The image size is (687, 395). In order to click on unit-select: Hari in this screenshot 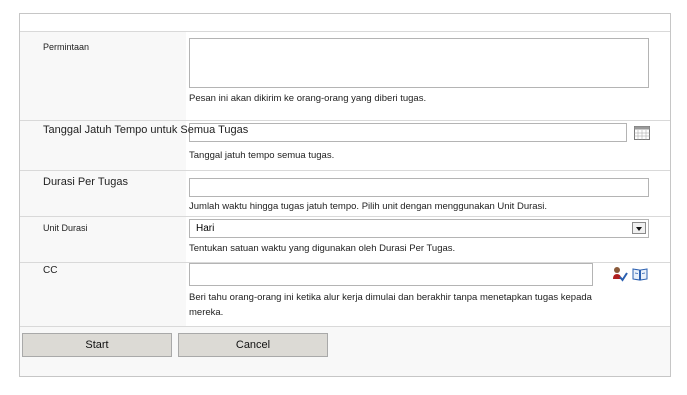, I will do `click(419, 228)`.